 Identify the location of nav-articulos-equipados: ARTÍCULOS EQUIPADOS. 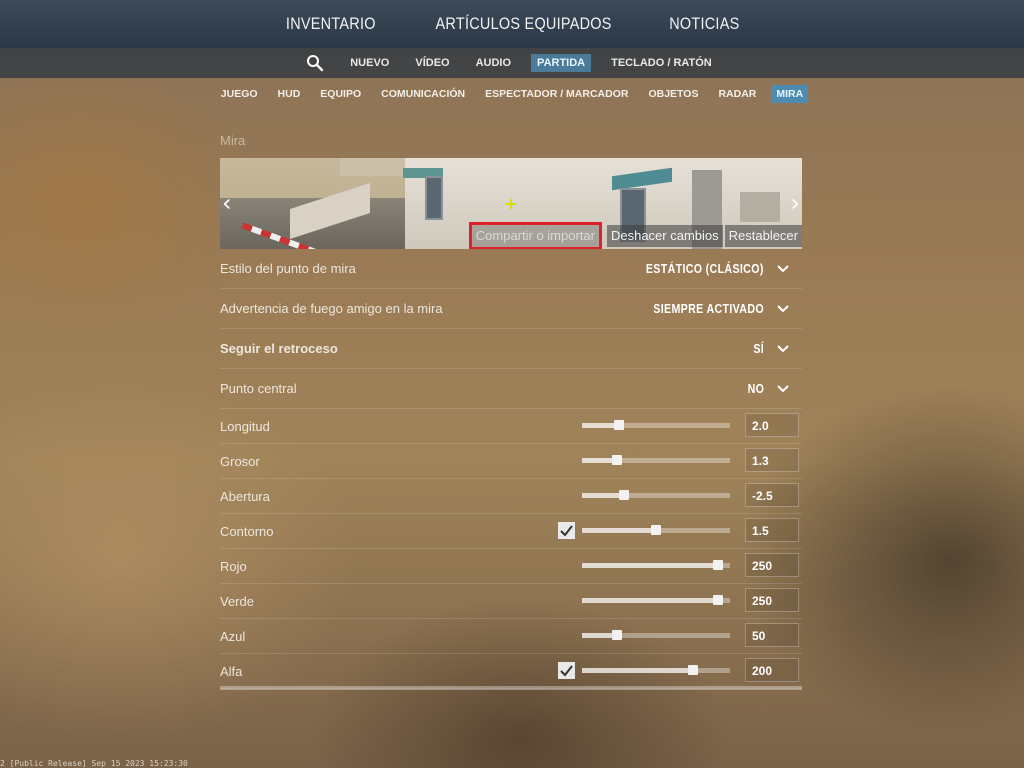
(523, 24).